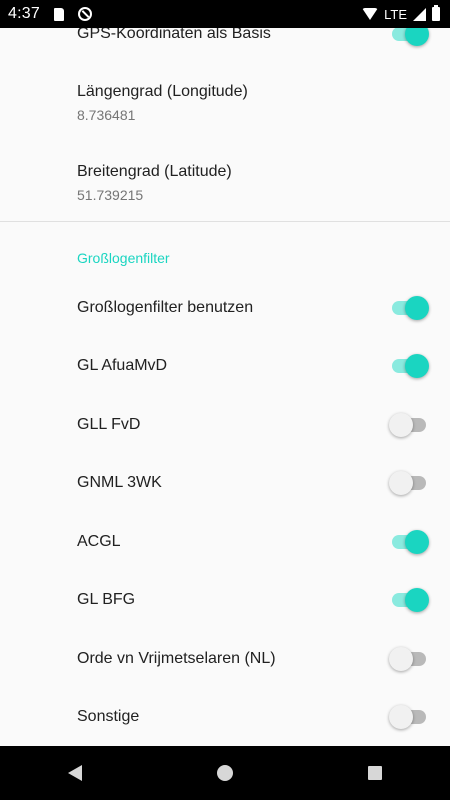 The height and width of the screenshot is (800, 450). What do you see at coordinates (84, 14) in the screenshot?
I see `do-not-disturb-icon` at bounding box center [84, 14].